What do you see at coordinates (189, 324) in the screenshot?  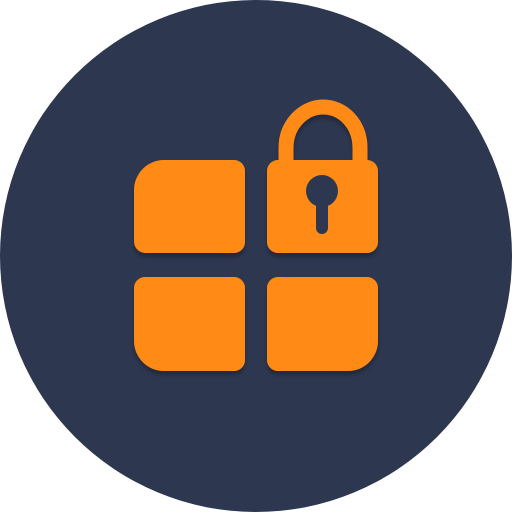 I see `tile-bottom-left` at bounding box center [189, 324].